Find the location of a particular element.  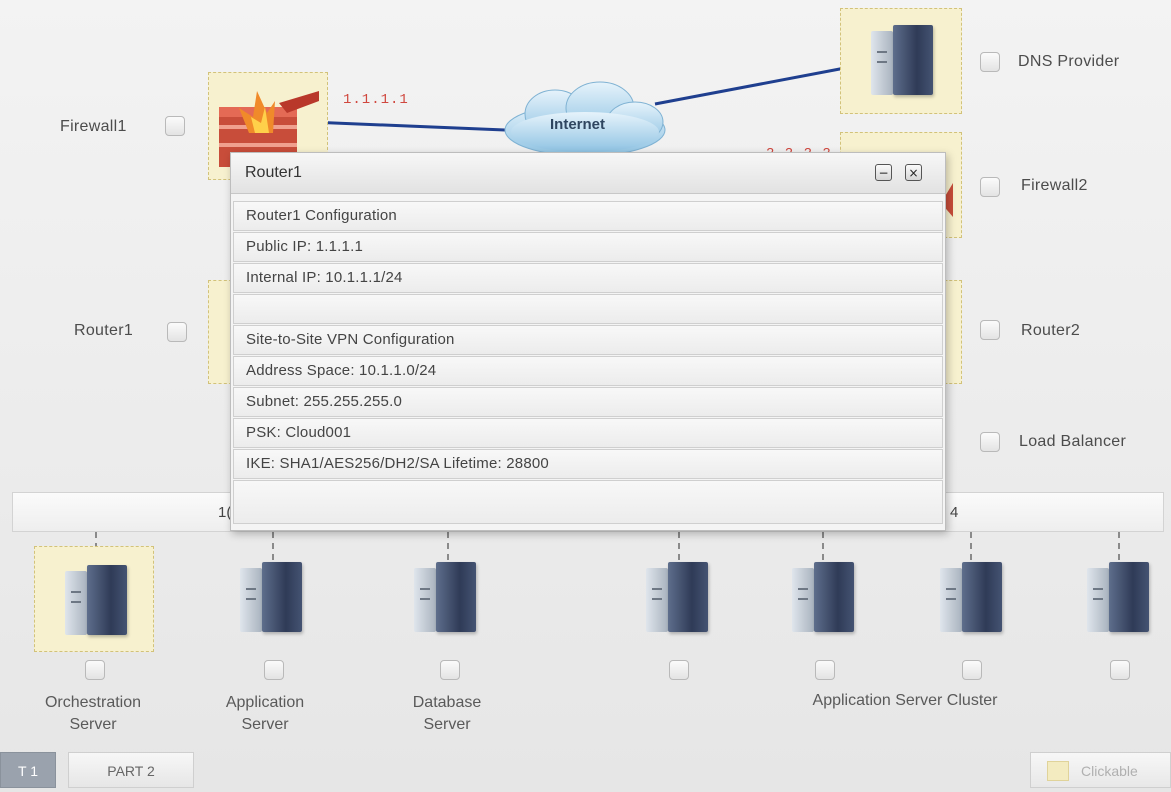

tab-part-2: PART 2 is located at coordinates (131, 770).